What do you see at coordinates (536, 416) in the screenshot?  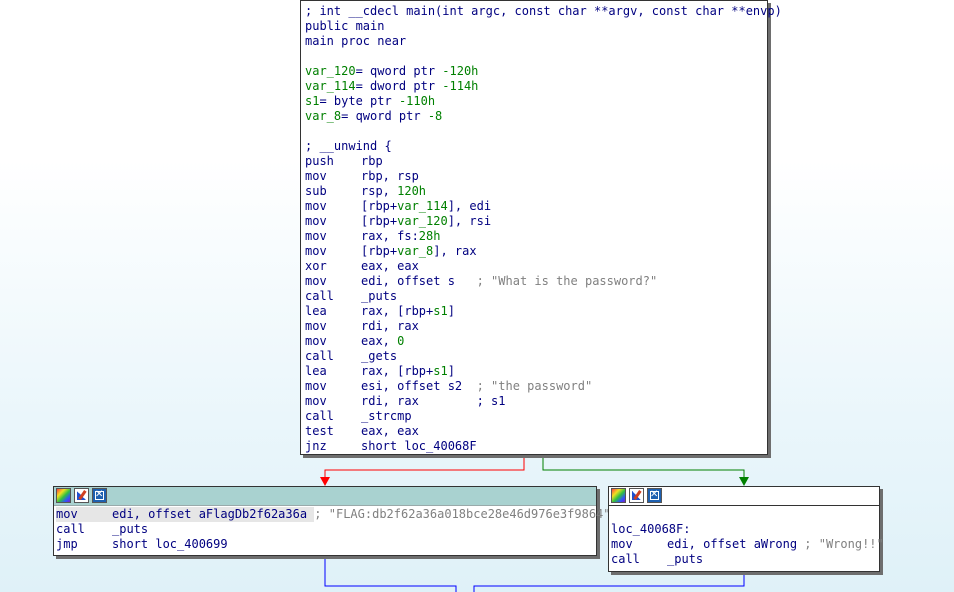 I see `code-line: call _strcmp` at bounding box center [536, 416].